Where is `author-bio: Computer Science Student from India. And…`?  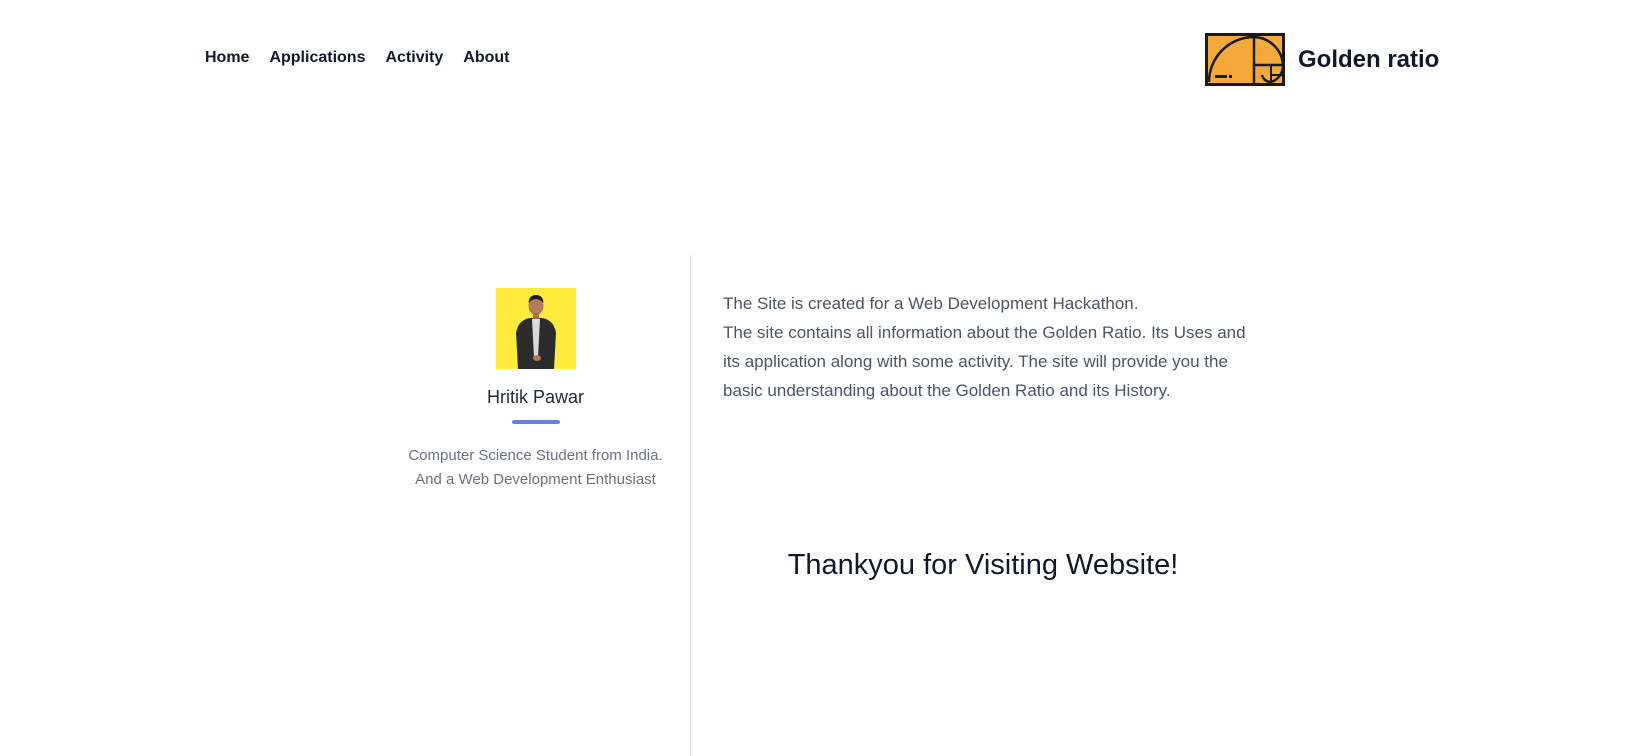 author-bio: Computer Science Student from India. And… is located at coordinates (535, 467).